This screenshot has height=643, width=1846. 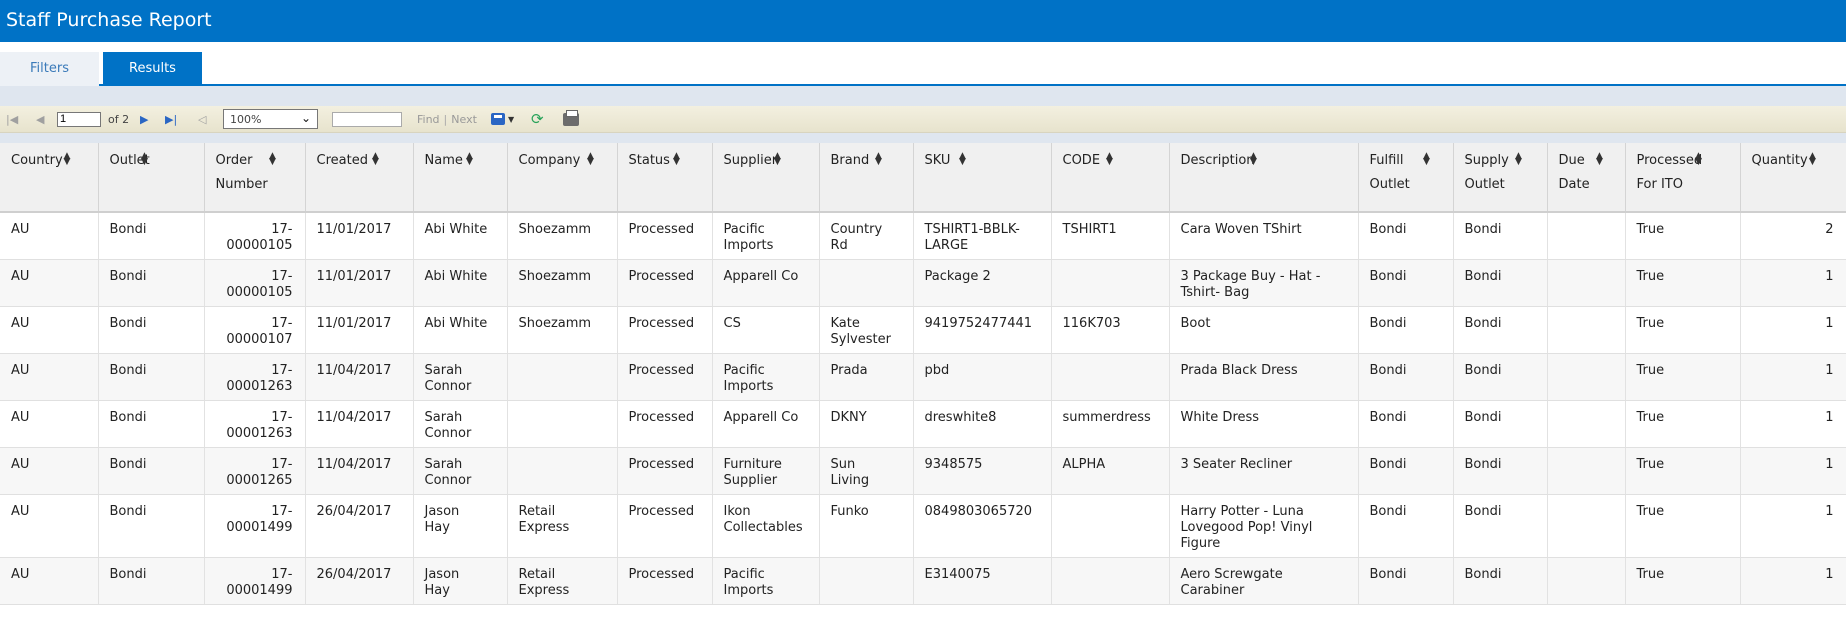 I want to click on cell-supplier: Apparell Co, so click(x=766, y=424).